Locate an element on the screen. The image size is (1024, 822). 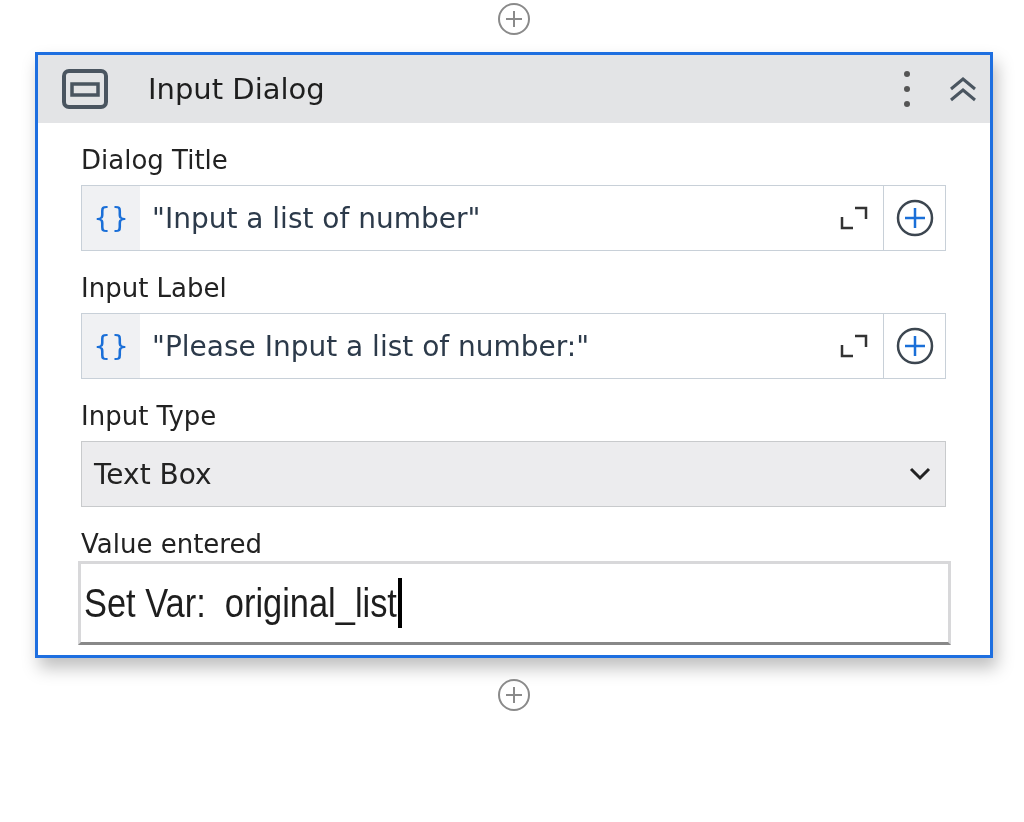
collapse-icon is located at coordinates (963, 89).